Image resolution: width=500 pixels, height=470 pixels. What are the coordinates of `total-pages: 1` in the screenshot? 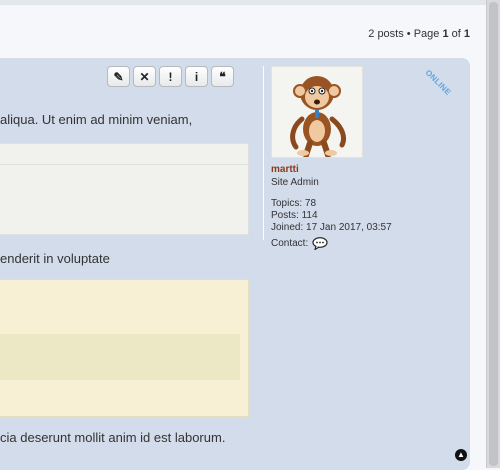 It's located at (466, 34).